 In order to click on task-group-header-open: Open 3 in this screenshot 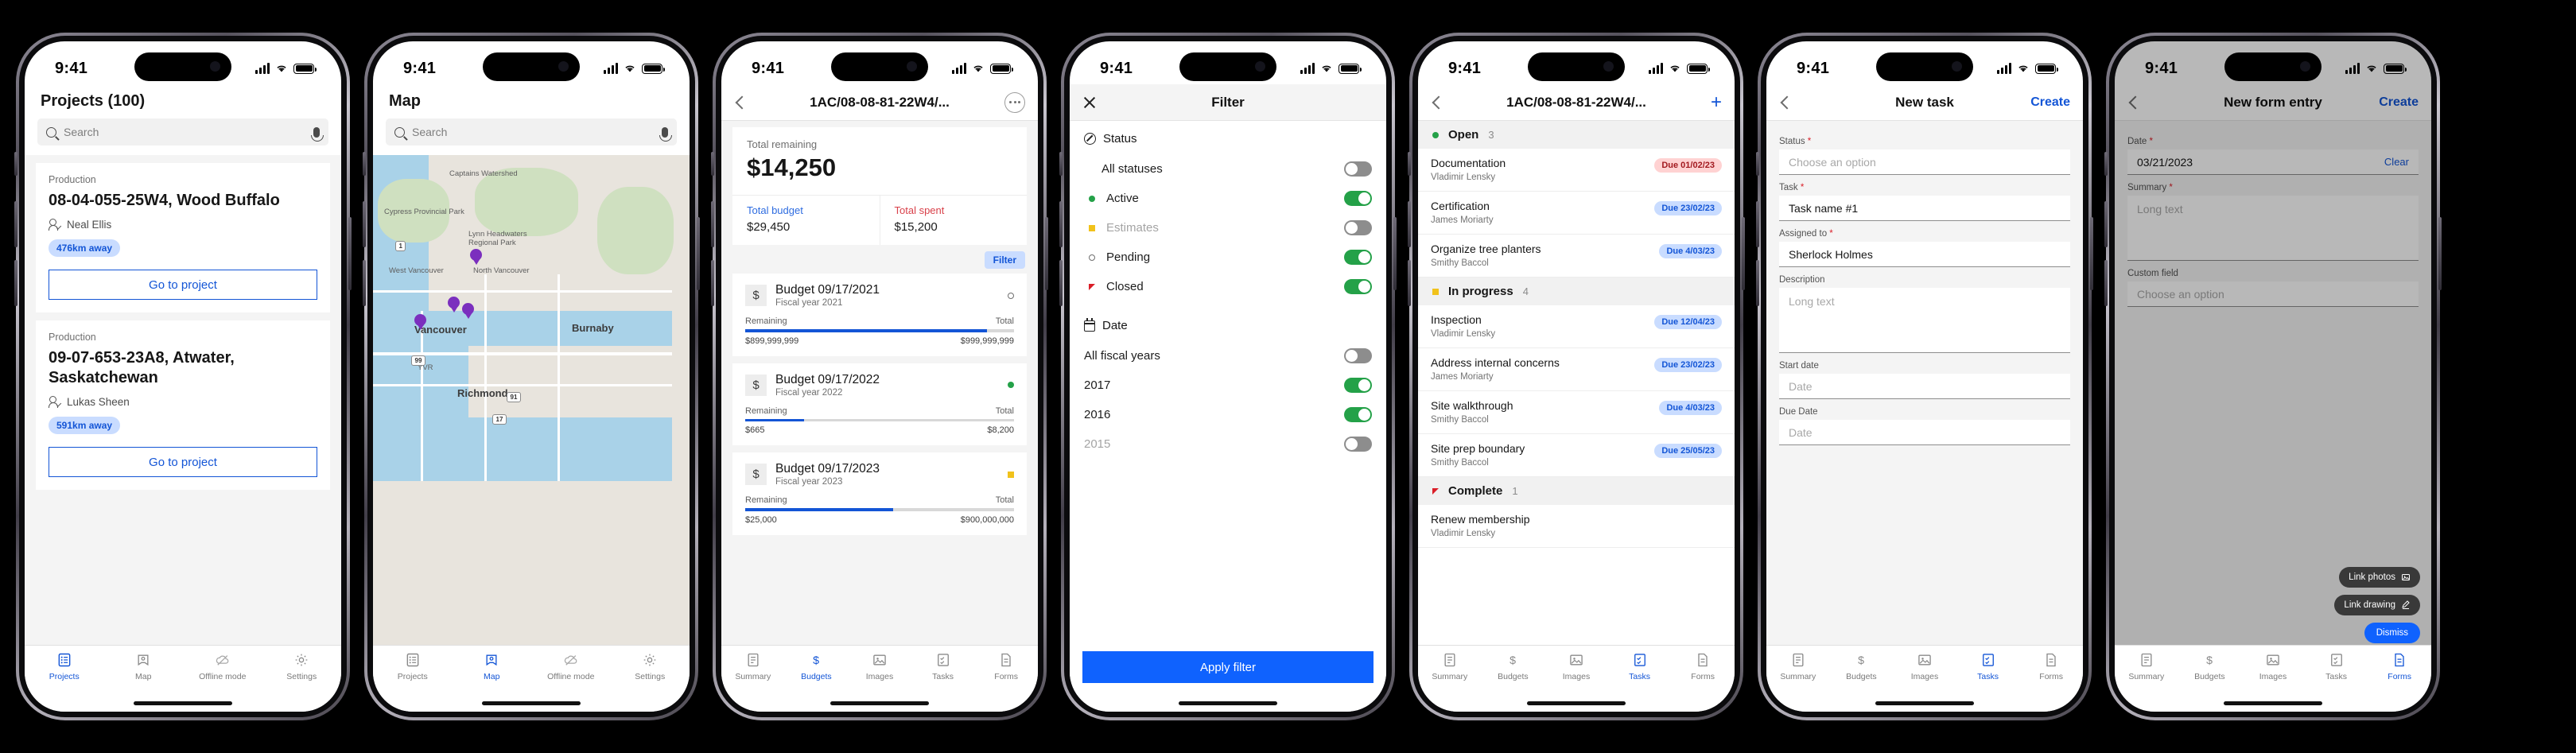, I will do `click(1576, 135)`.